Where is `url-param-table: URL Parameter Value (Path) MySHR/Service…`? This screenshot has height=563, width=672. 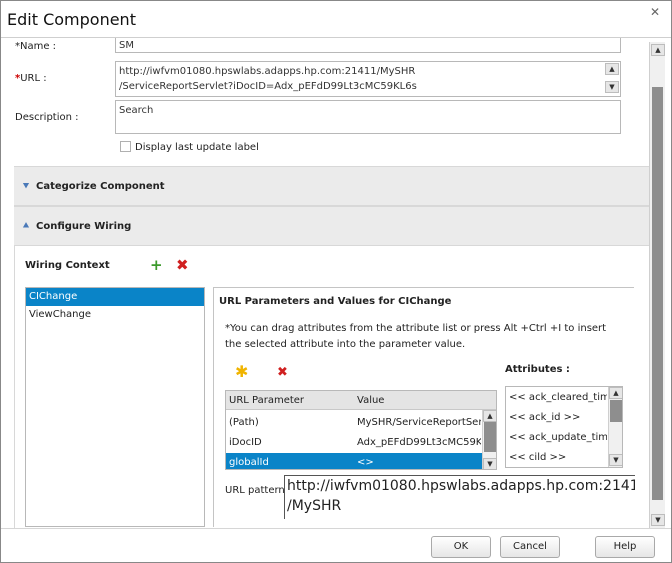 url-param-table: URL Parameter Value (Path) MySHR/Service… is located at coordinates (361, 430).